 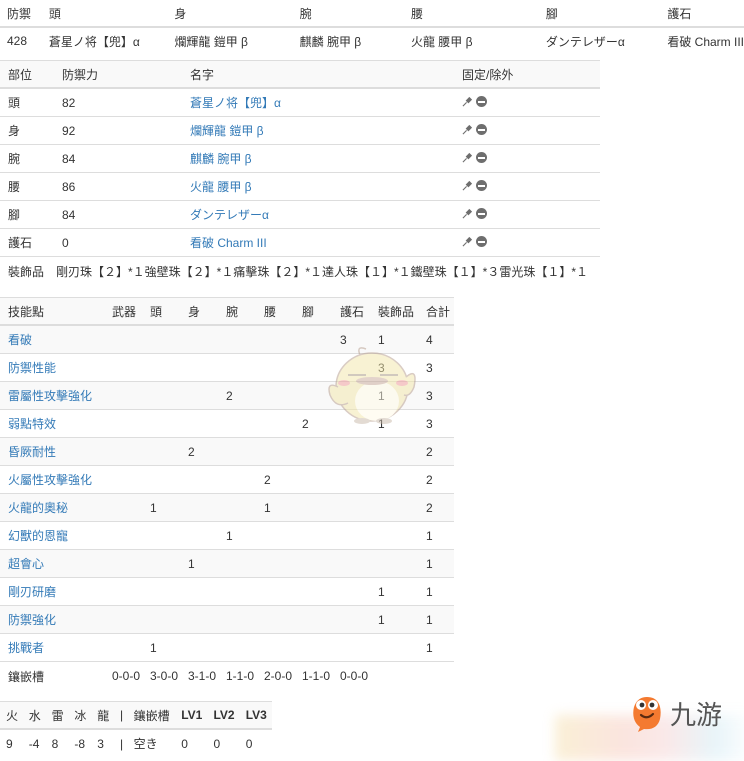 What do you see at coordinates (227, 675) in the screenshot?
I see `slots-row: 鑲嵌槽 0-0-0 3-0-0 3-1-0 1-1-0 2-0-0 1-1-0 0-0-0` at bounding box center [227, 675].